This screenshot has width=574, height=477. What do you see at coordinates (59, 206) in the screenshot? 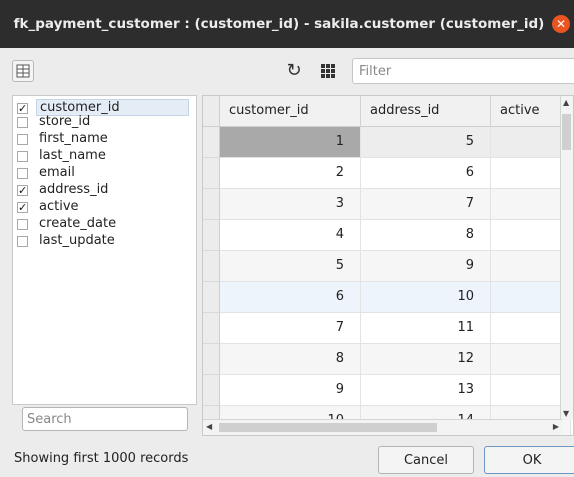
I see `column-item-label: active` at bounding box center [59, 206].